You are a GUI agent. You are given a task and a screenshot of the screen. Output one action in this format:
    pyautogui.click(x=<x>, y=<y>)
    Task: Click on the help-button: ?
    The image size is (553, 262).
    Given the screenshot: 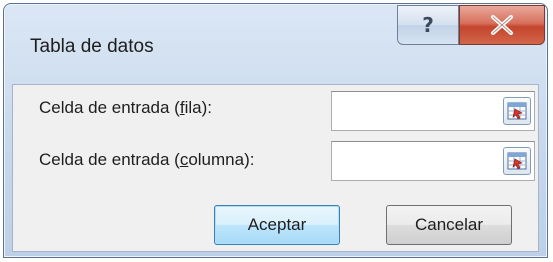 What is the action you would take?
    pyautogui.click(x=428, y=25)
    